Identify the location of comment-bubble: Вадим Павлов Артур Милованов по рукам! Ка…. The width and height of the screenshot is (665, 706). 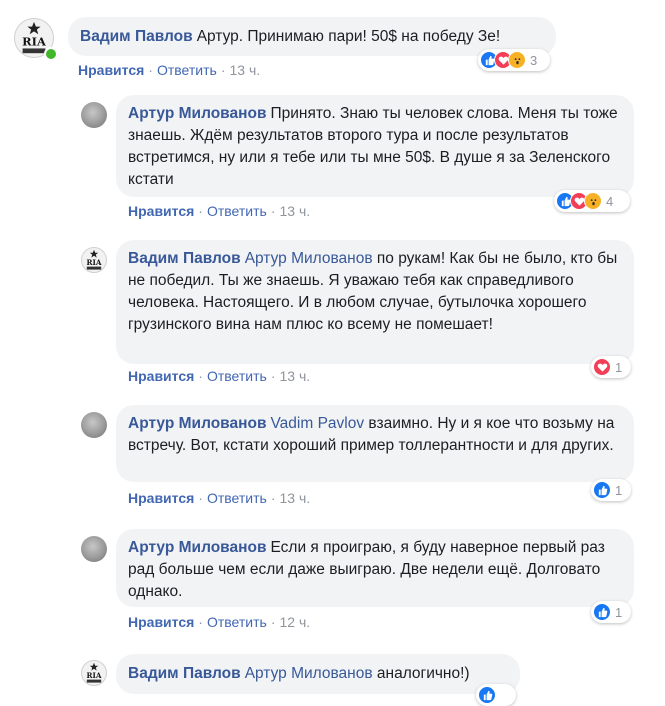
(375, 302).